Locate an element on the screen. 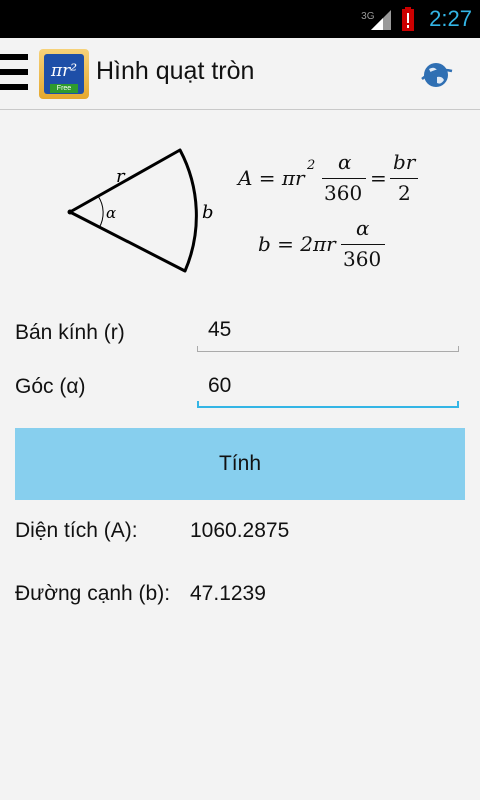 Image resolution: width=480 pixels, height=800 pixels. sector-diagram: r α b is located at coordinates (140, 210).